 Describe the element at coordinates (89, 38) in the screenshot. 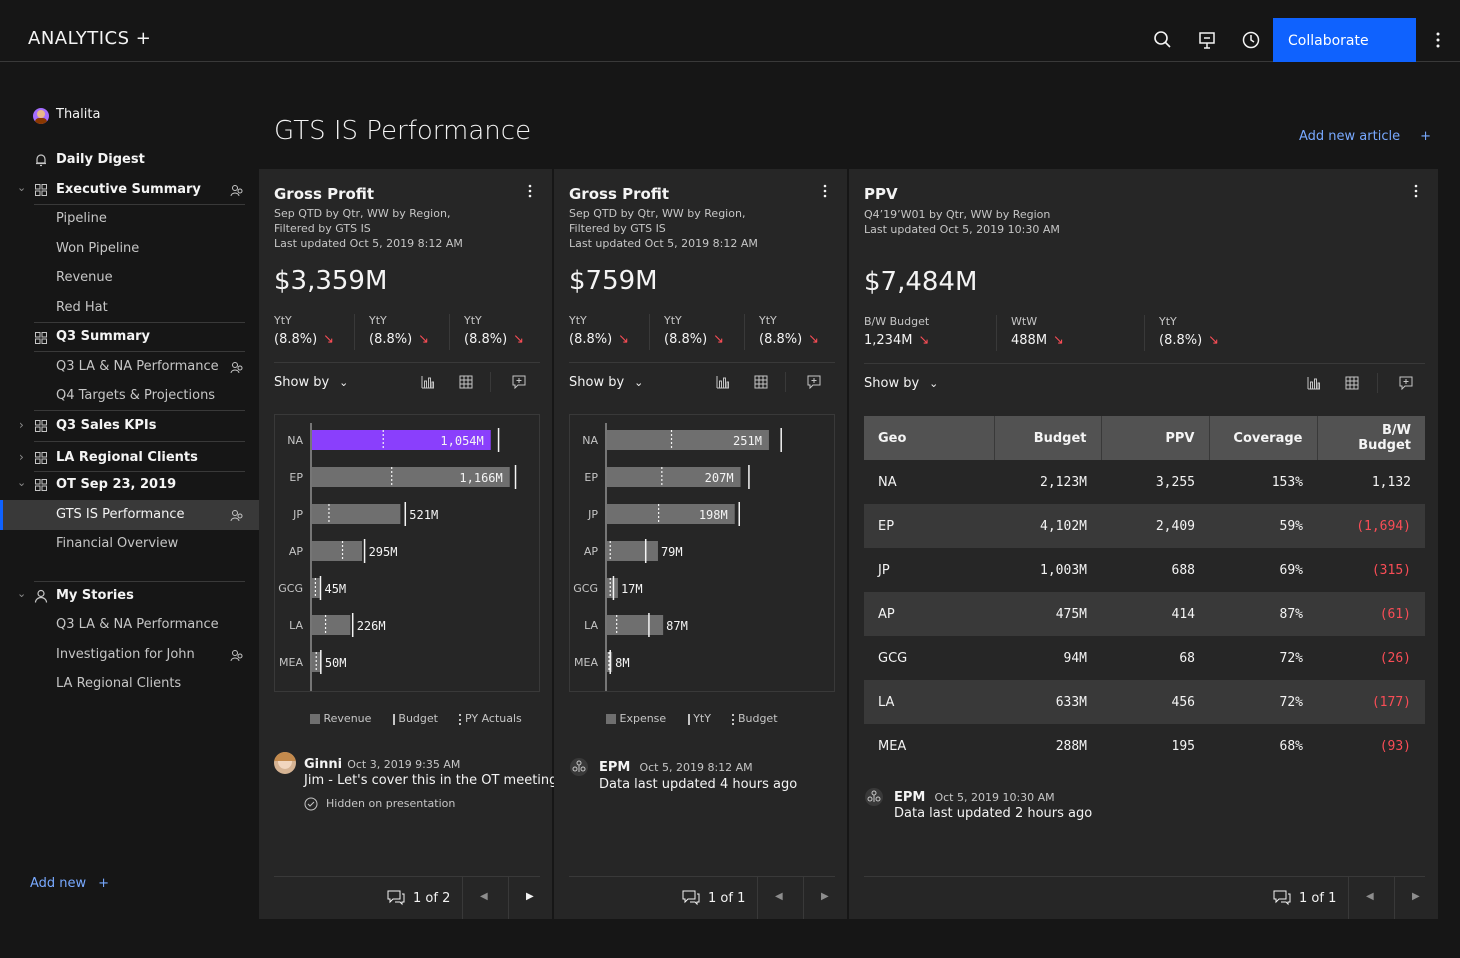

I see `app-brand: ANALYTICS +` at that location.